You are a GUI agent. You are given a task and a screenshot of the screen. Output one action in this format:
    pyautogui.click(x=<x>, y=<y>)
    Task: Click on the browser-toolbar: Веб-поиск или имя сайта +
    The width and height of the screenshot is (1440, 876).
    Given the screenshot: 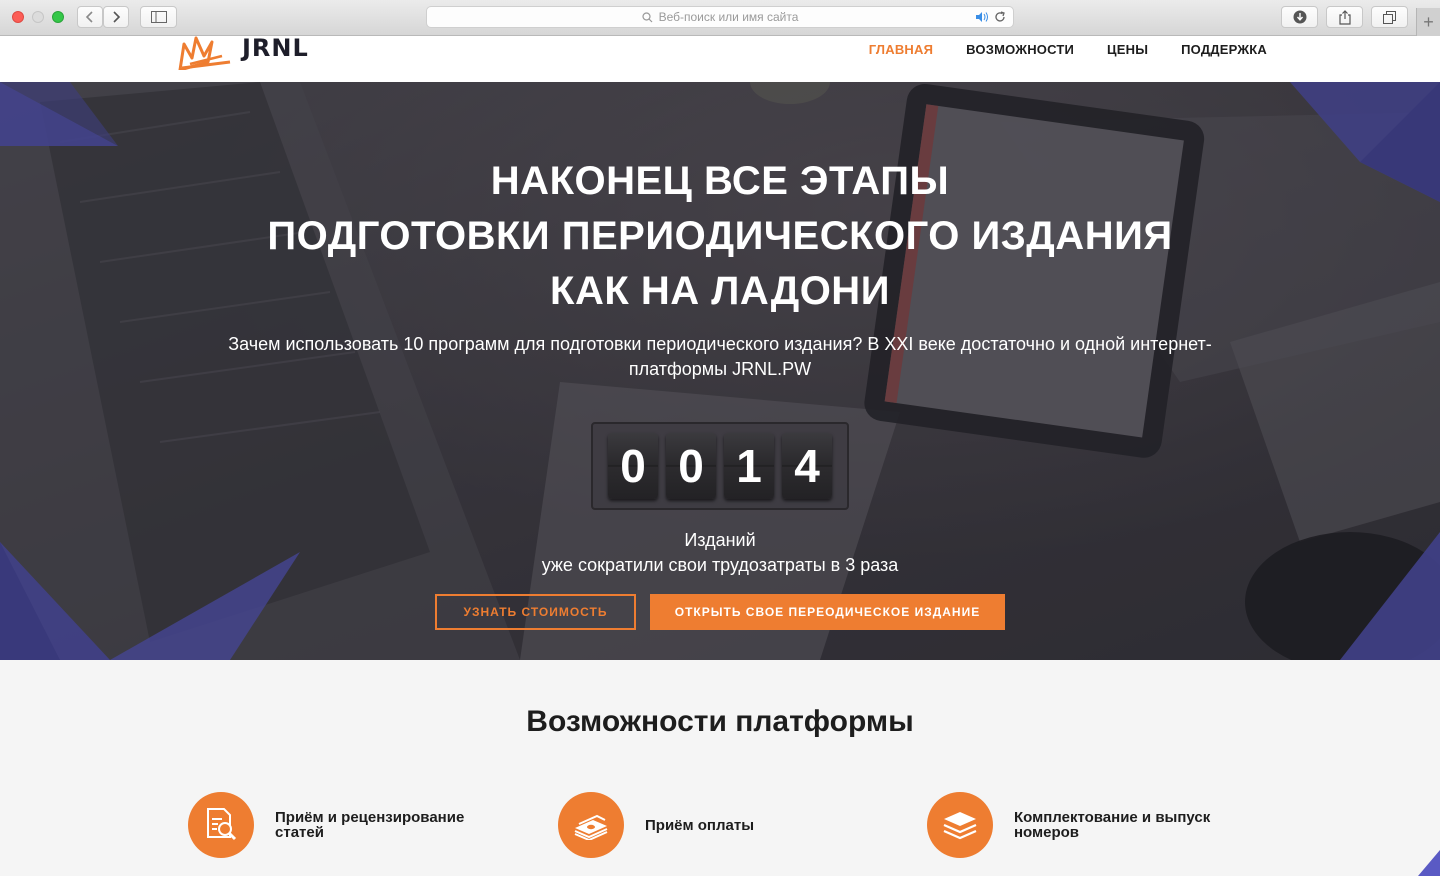 What is the action you would take?
    pyautogui.click(x=720, y=18)
    